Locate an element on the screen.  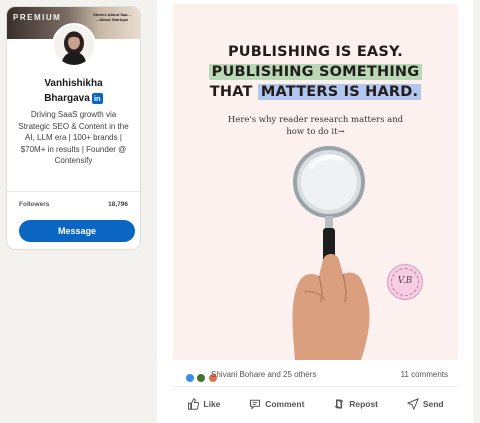
comments-count-link: 11 comments is located at coordinates (424, 374).